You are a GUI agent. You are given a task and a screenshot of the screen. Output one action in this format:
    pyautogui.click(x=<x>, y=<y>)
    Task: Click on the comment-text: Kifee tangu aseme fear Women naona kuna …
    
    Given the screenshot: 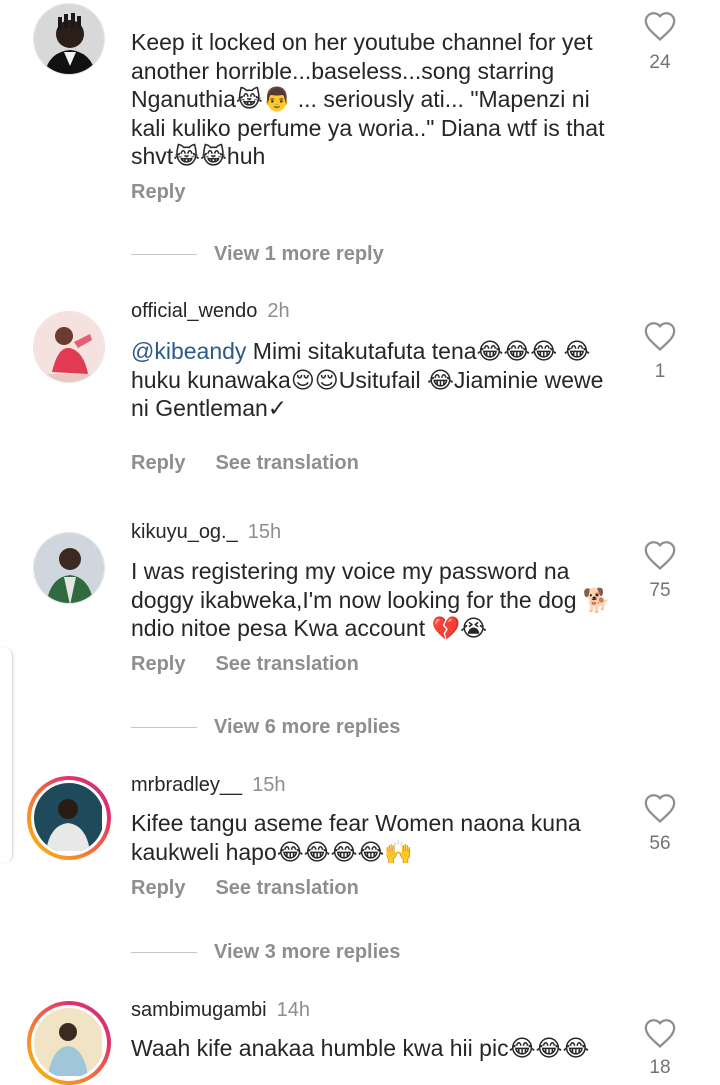 What is the action you would take?
    pyautogui.click(x=356, y=837)
    